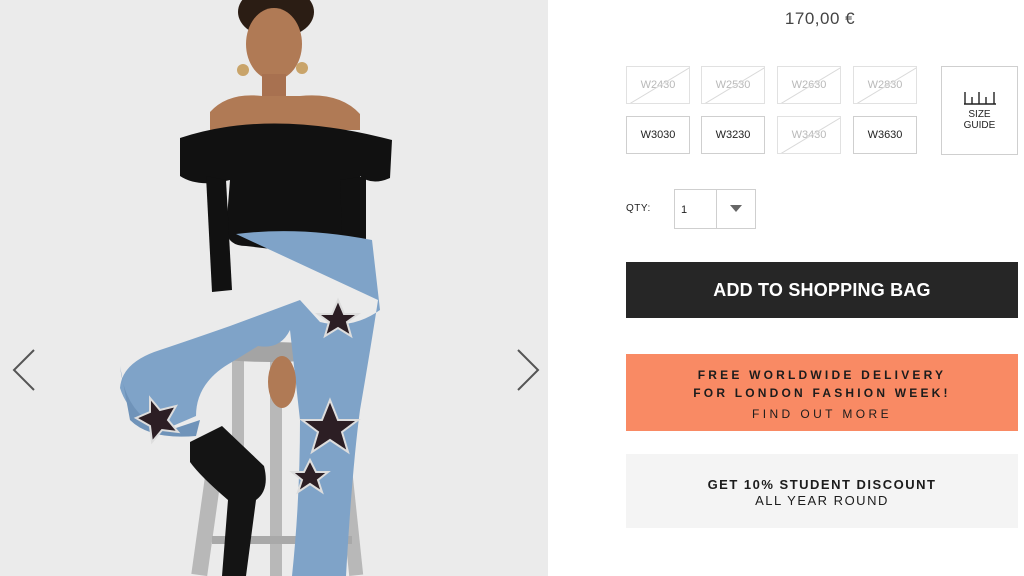 Image resolution: width=1024 pixels, height=576 pixels. I want to click on find-out-more-link: FIND OUT MORE, so click(822, 414).